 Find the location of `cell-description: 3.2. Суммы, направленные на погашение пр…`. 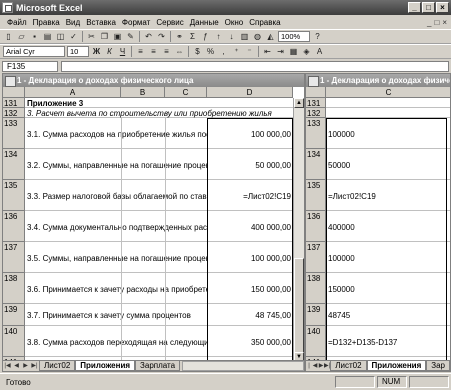

cell-description: 3.2. Суммы, направленные на погашение пр… is located at coordinates (116, 166).